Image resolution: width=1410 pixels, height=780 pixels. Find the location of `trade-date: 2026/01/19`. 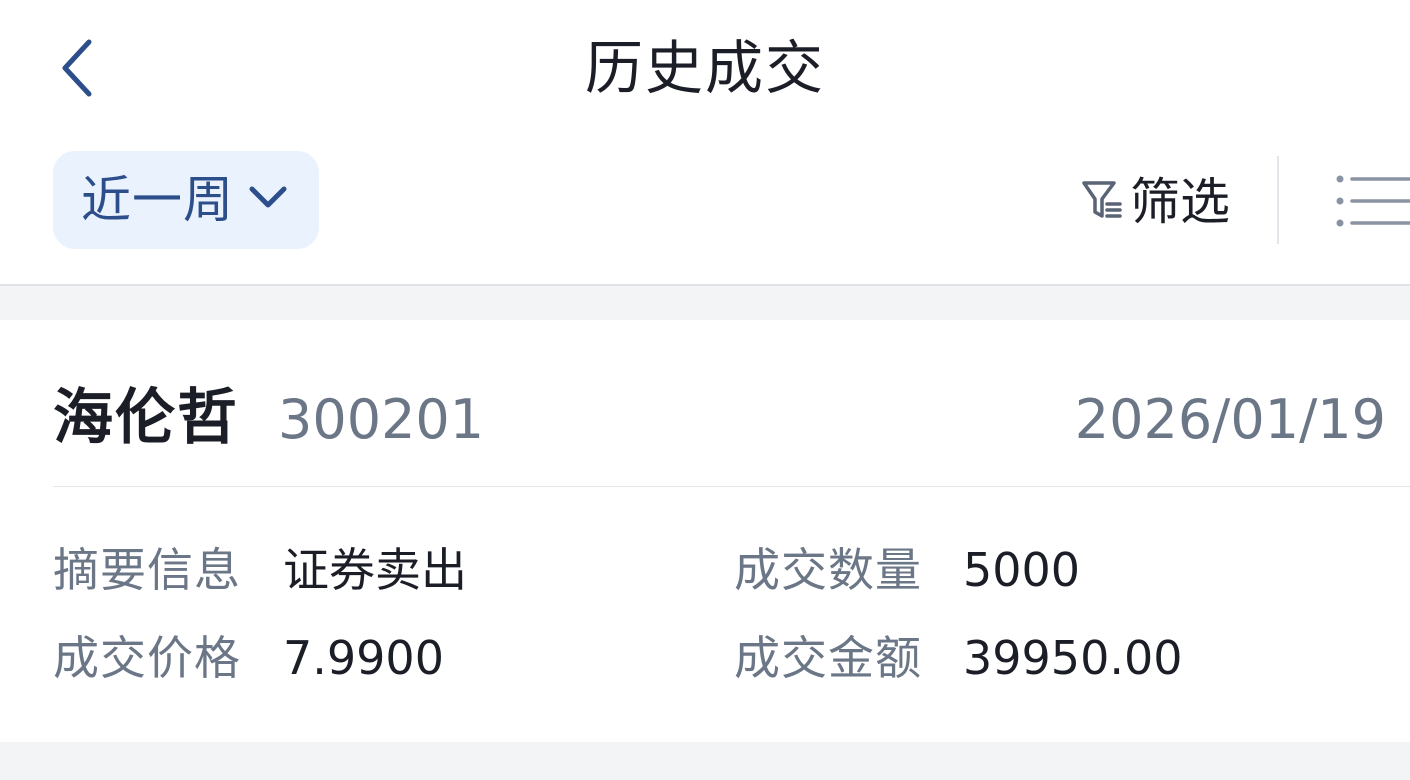

trade-date: 2026/01/19 is located at coordinates (1230, 419).